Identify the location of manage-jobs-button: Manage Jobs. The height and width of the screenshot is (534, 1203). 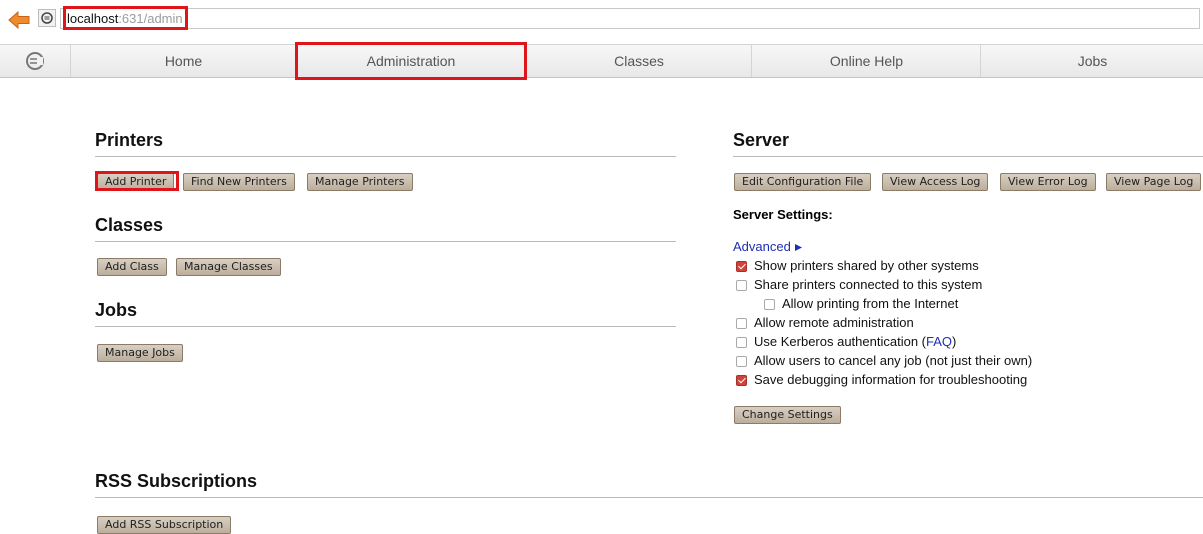
(140, 353).